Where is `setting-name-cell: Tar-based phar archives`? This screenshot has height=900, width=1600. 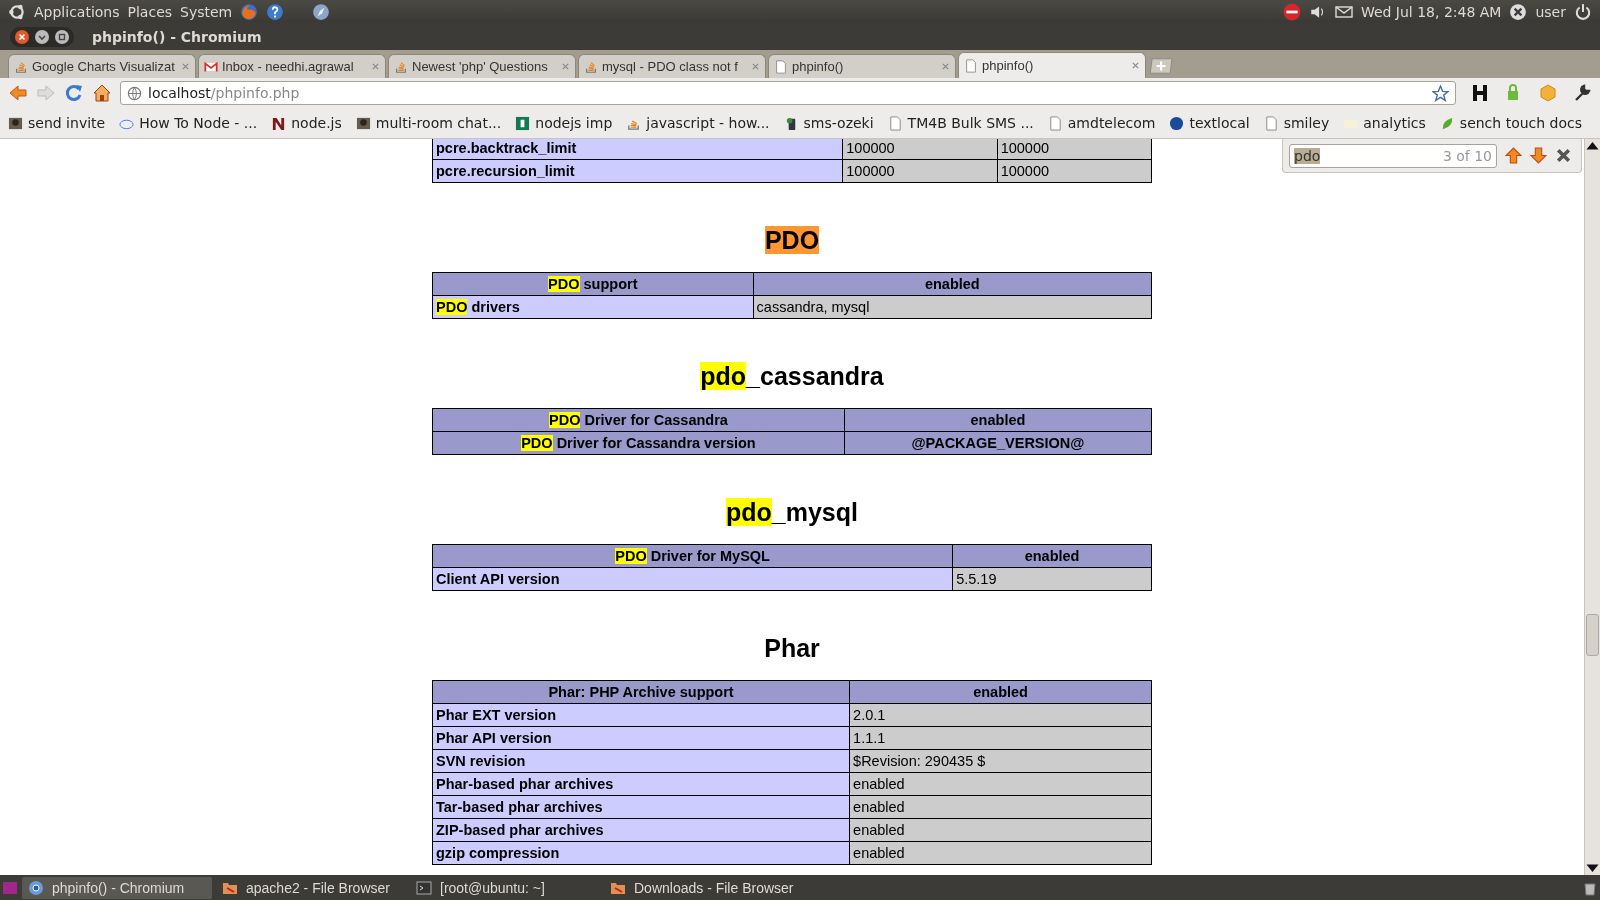 setting-name-cell: Tar-based phar archives is located at coordinates (641, 807).